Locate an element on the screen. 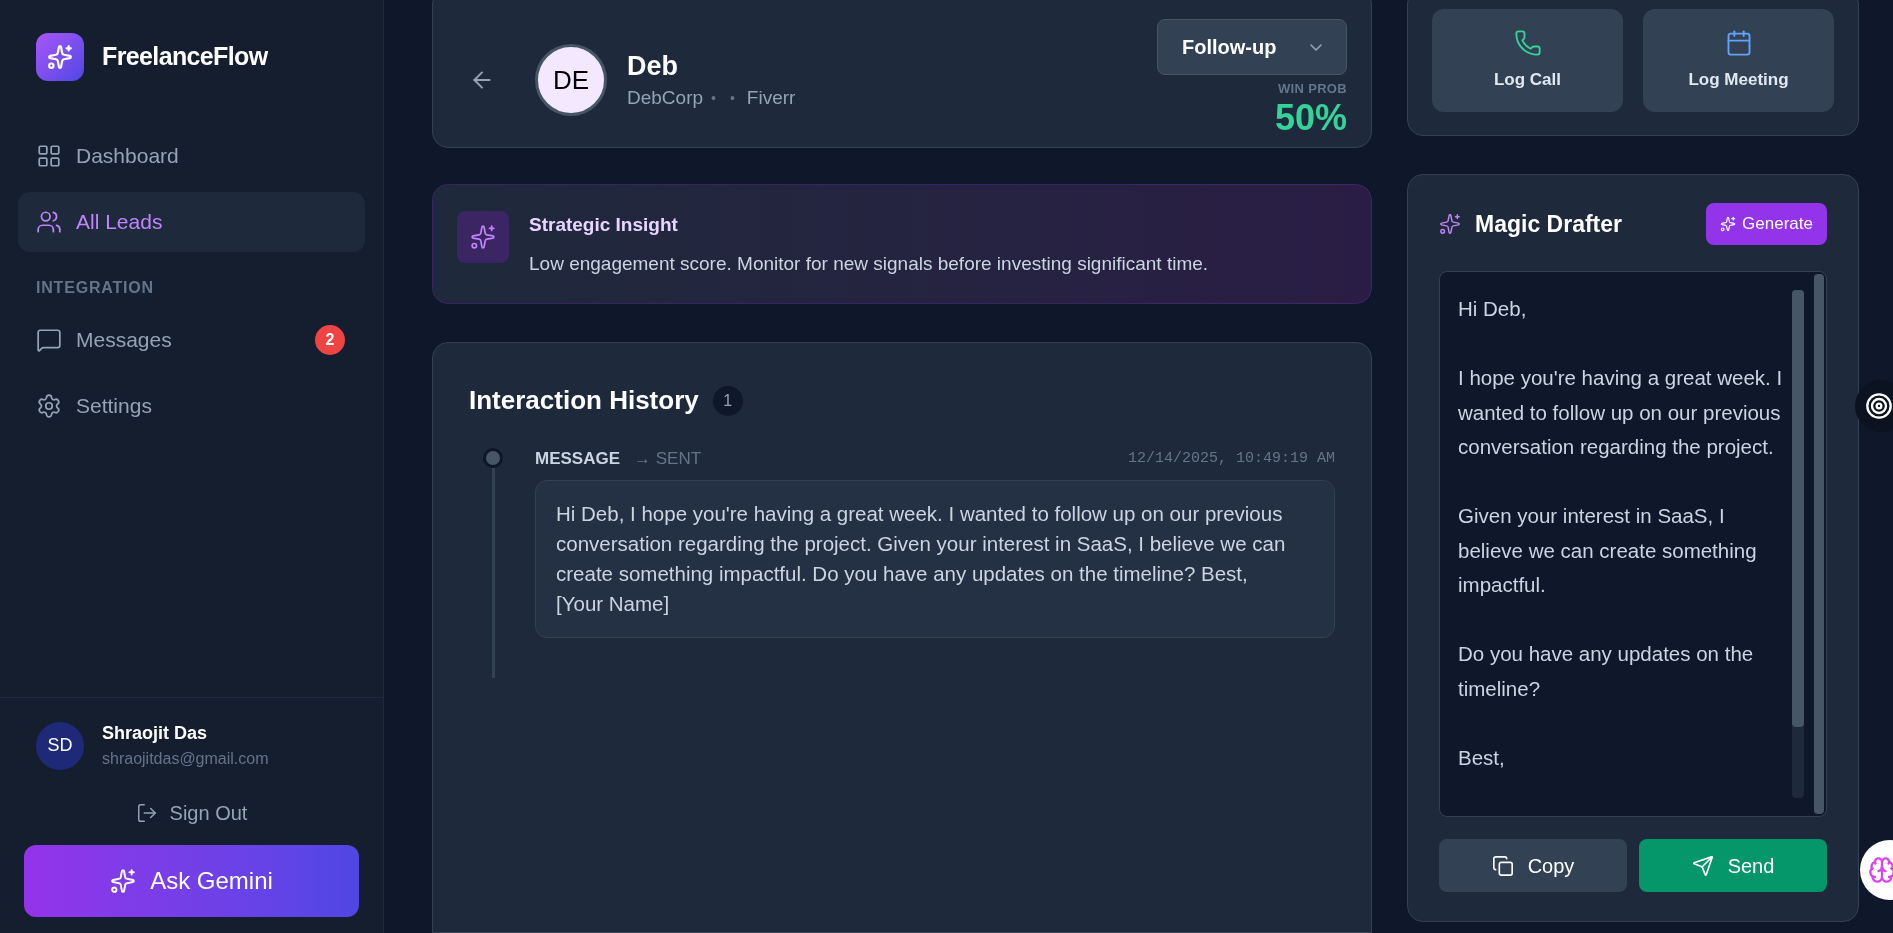 The image size is (1893, 933). copy-button: Copy is located at coordinates (1533, 865).